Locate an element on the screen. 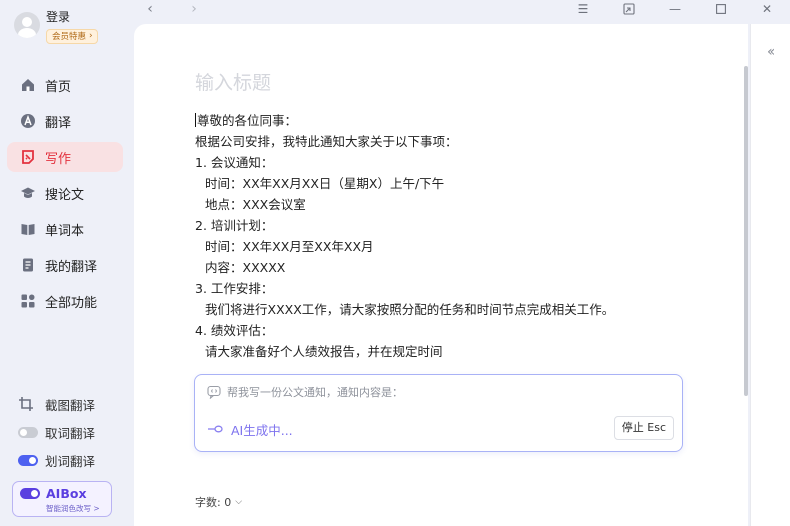  document-icon is located at coordinates (28, 265).